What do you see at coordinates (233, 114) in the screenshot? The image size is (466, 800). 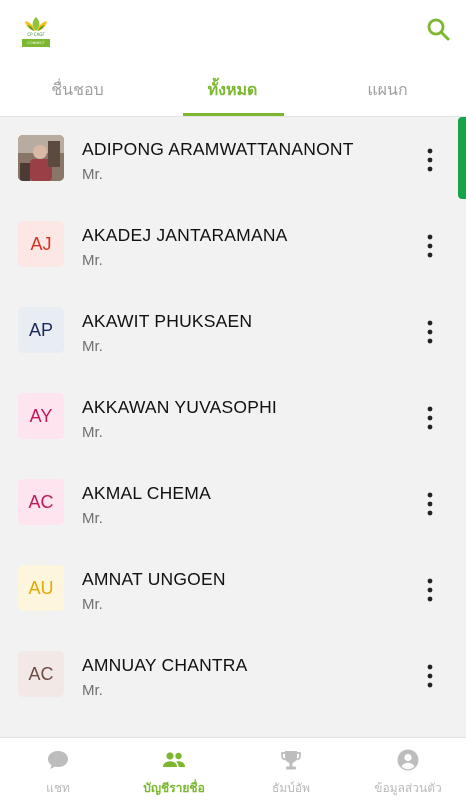 I see `active-tab-indicator` at bounding box center [233, 114].